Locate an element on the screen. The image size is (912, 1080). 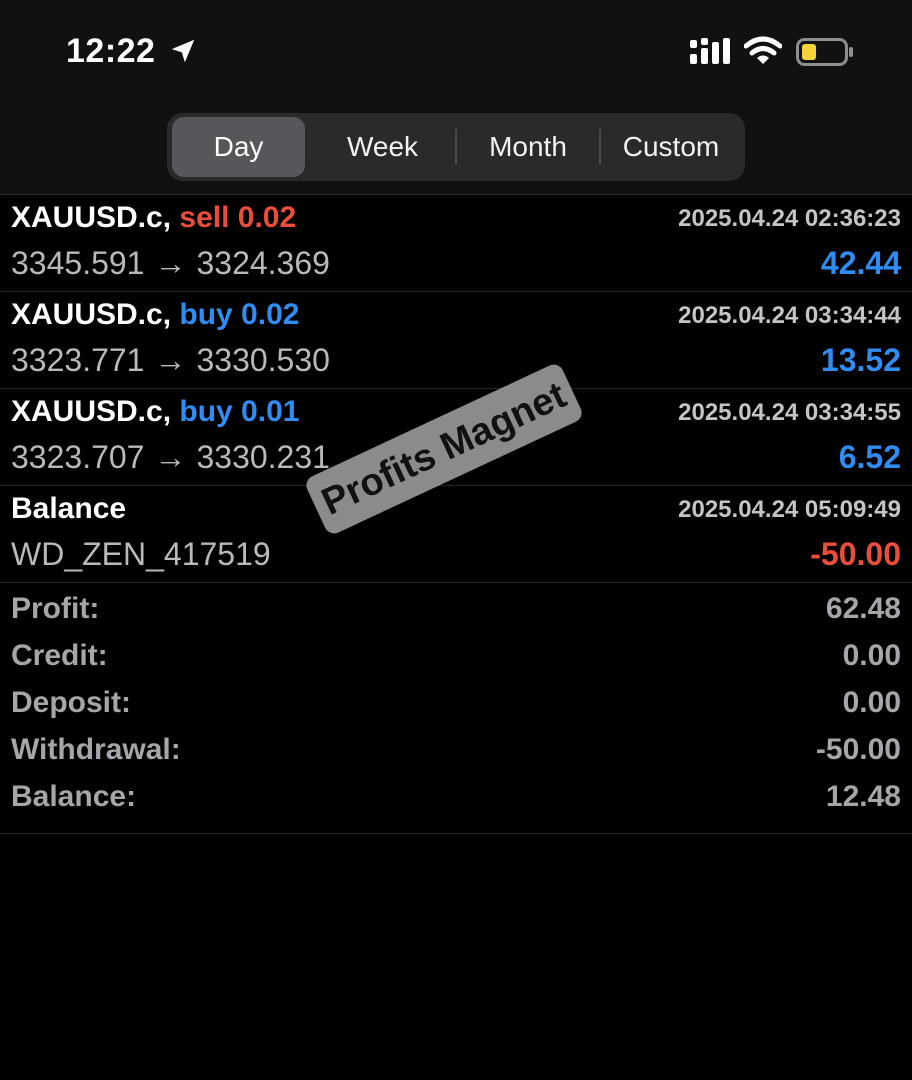
balance-datetime: 2025.04.24 05:09:49 is located at coordinates (789, 509).